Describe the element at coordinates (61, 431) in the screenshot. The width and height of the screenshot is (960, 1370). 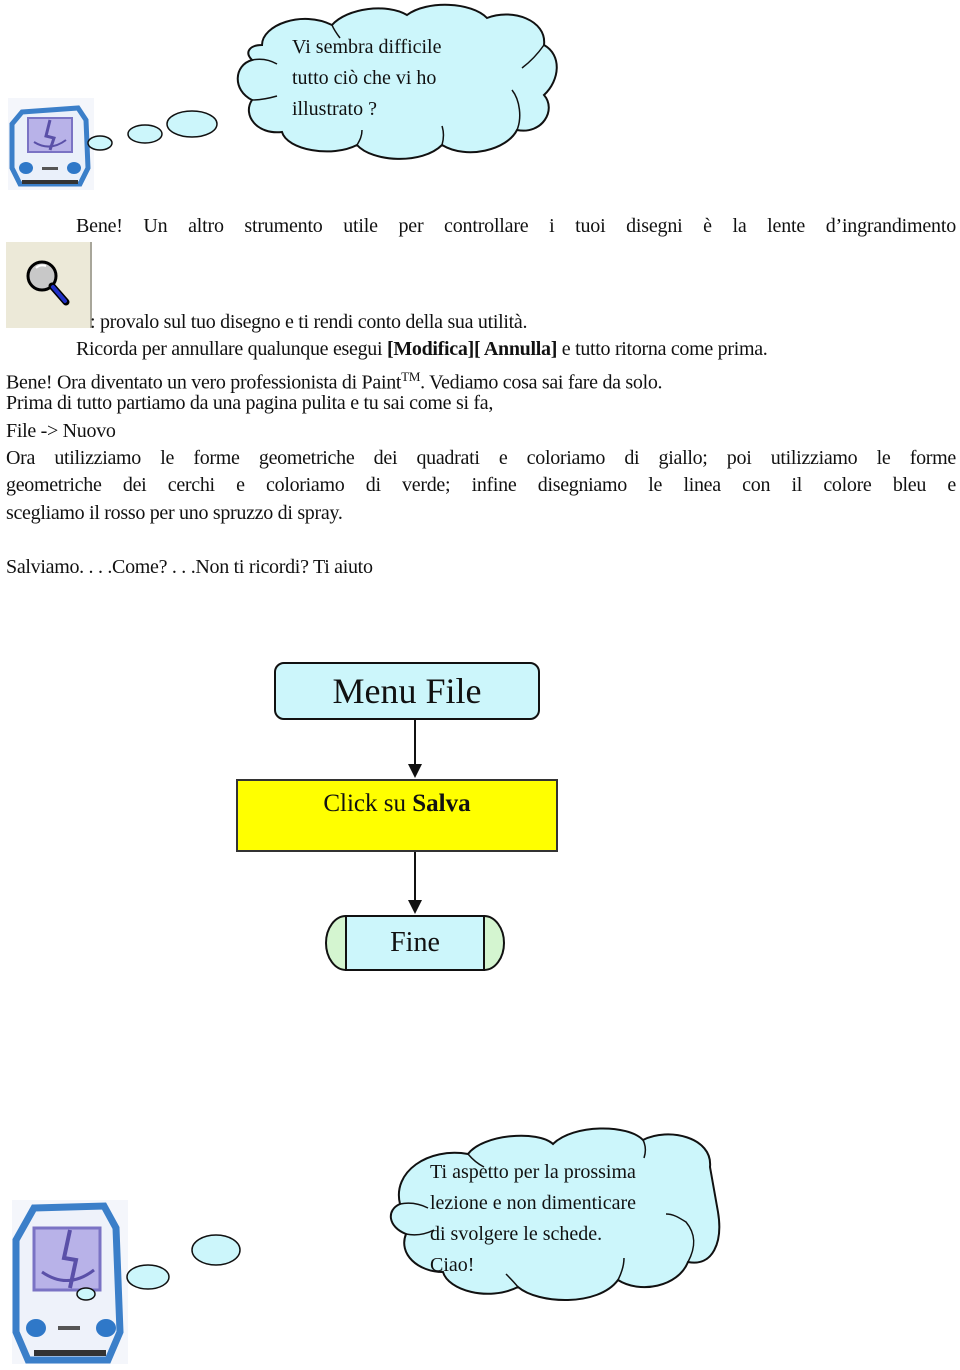
I see `file-new-text: File -> Nuovo` at that location.